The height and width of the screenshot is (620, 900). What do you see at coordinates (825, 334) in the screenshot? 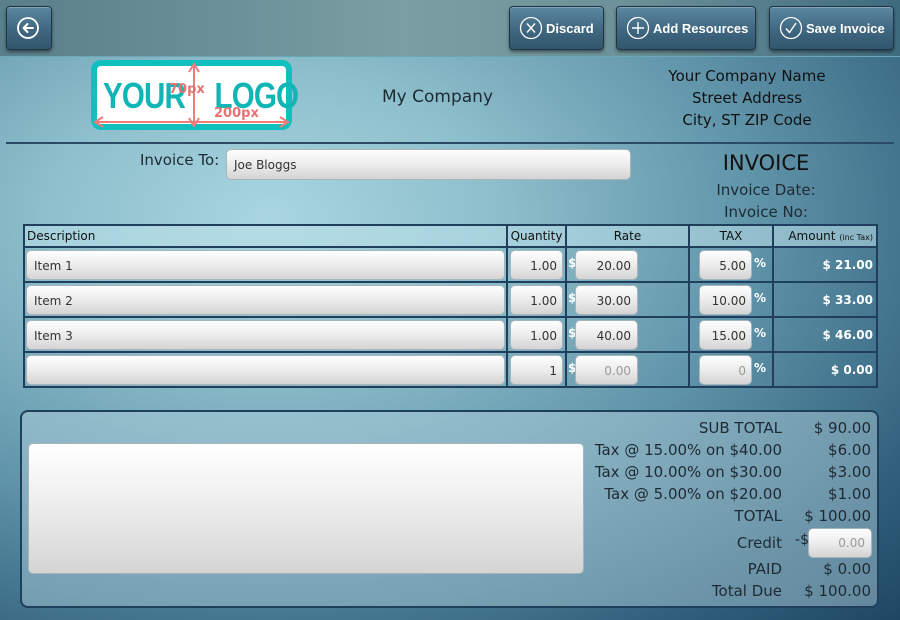
I see `amount-value: $ 46.00` at bounding box center [825, 334].